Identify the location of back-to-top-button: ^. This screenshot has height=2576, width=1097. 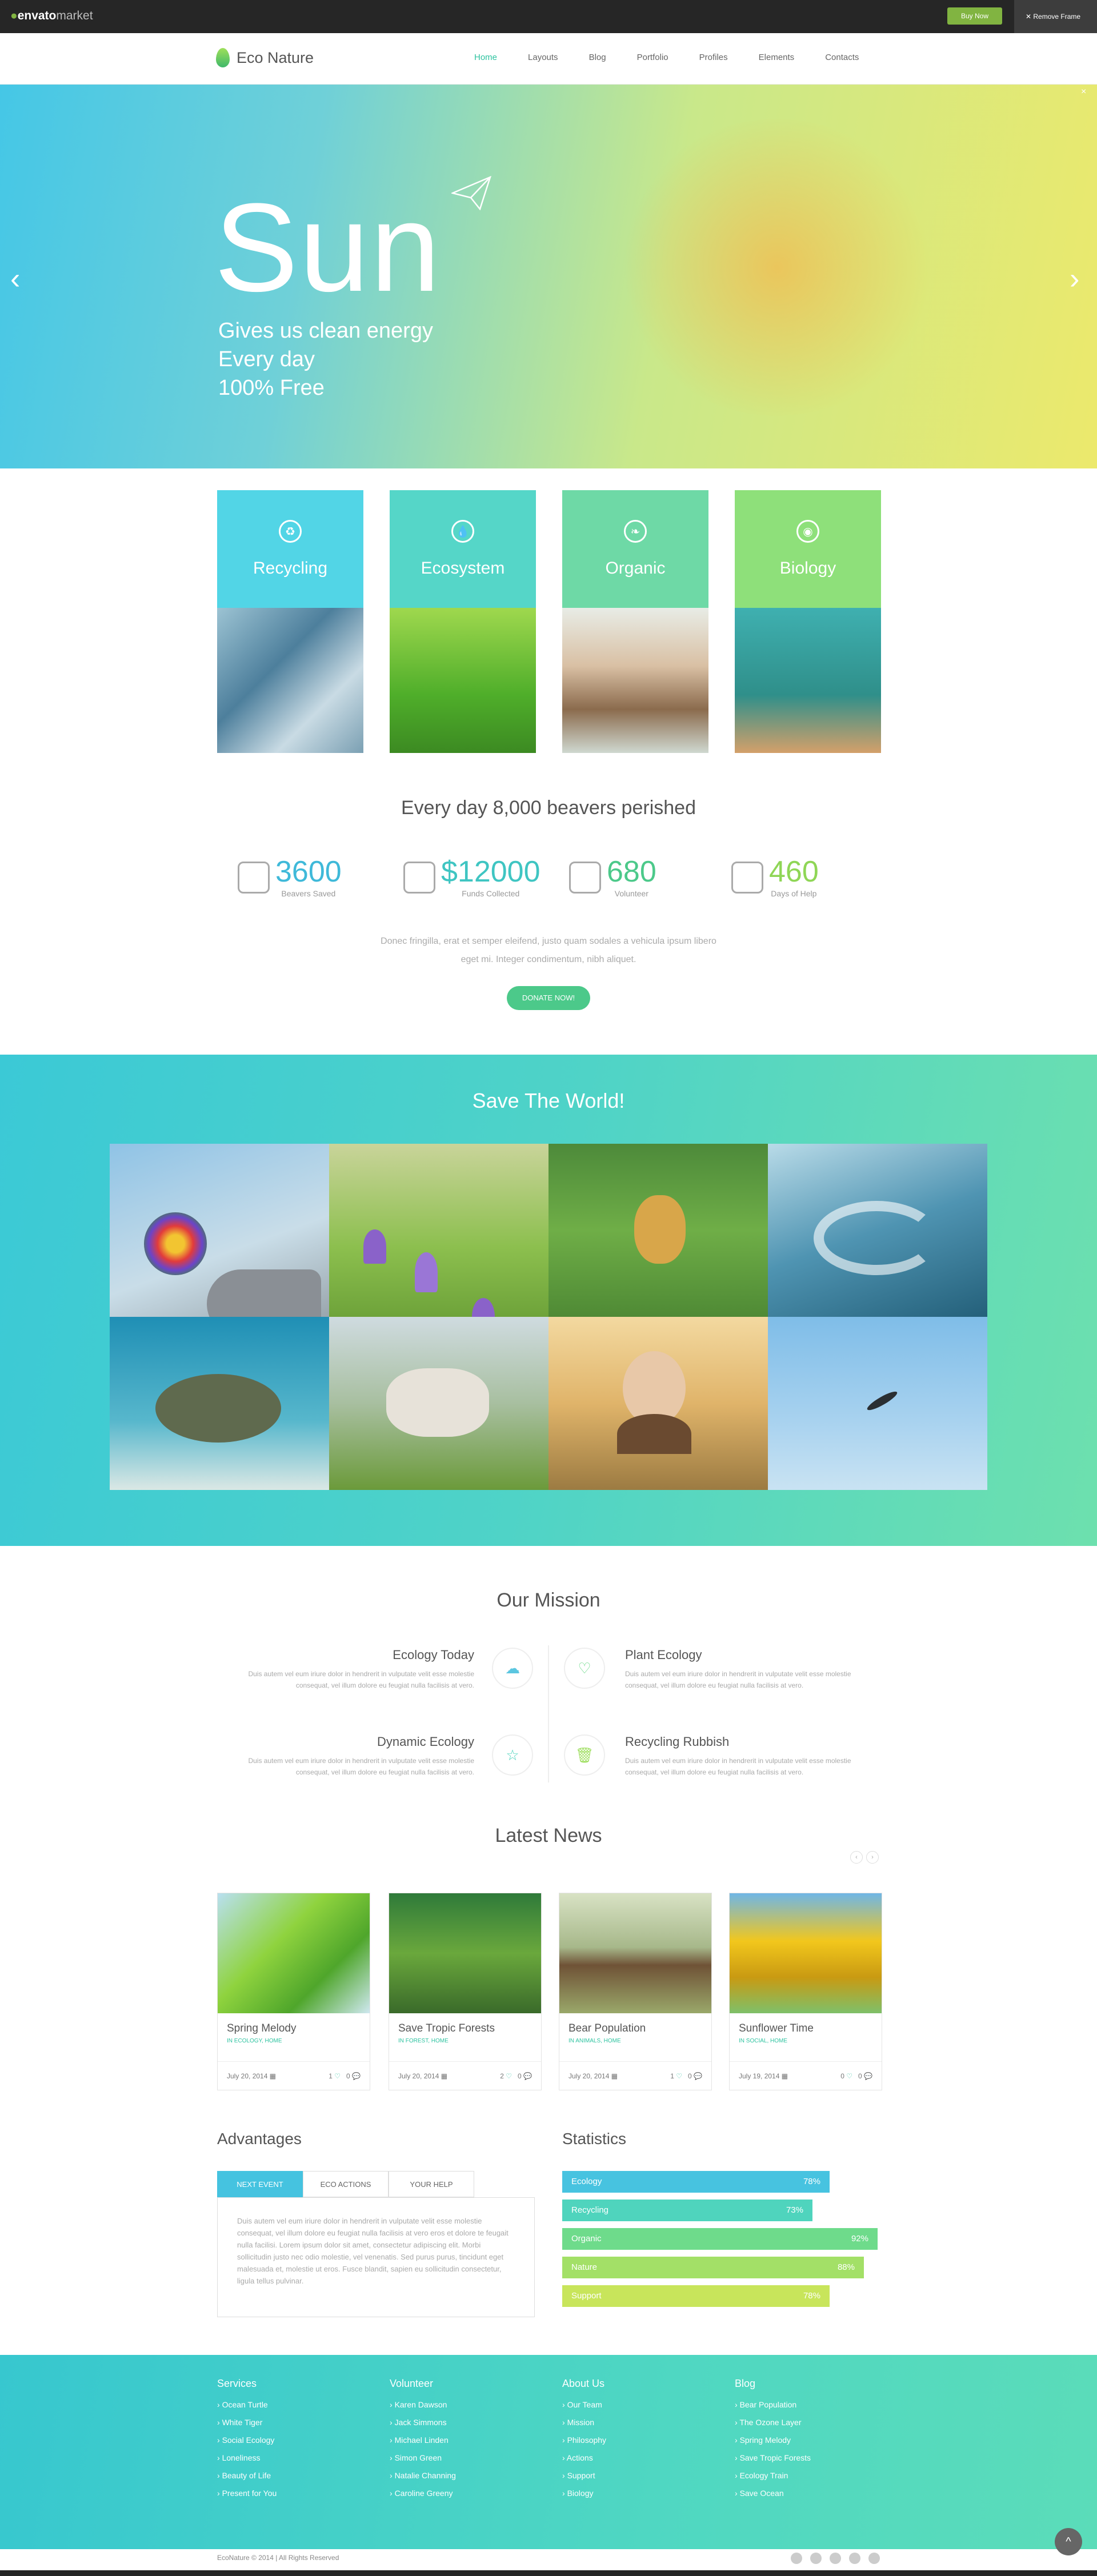
(1069, 2541).